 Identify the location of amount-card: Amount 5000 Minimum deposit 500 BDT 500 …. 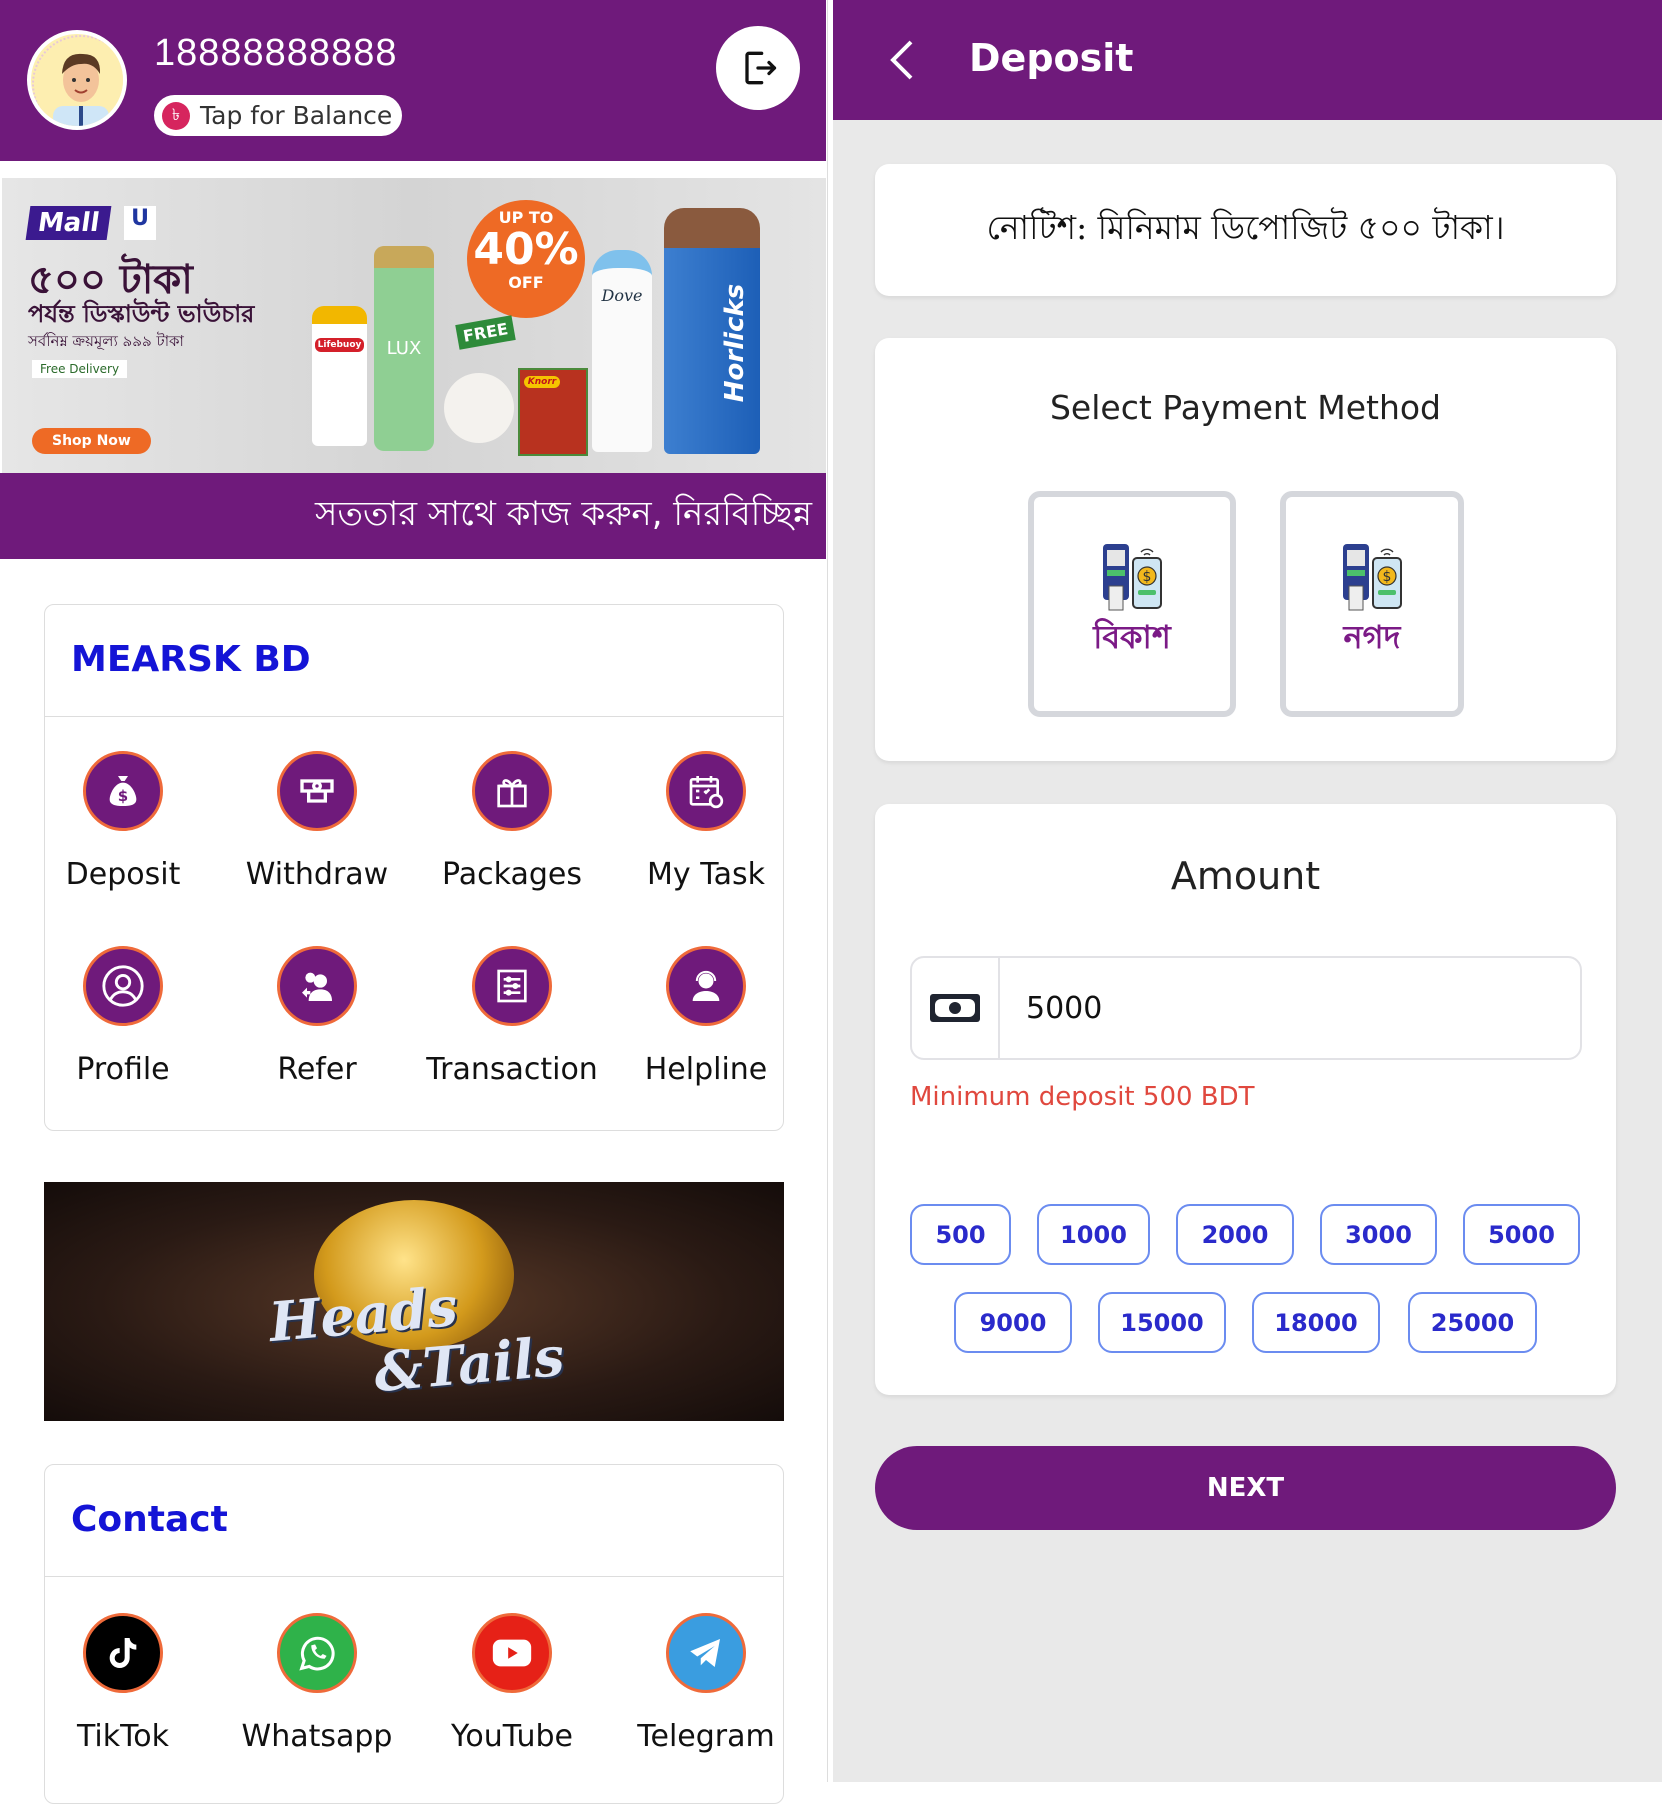
(1245, 1099).